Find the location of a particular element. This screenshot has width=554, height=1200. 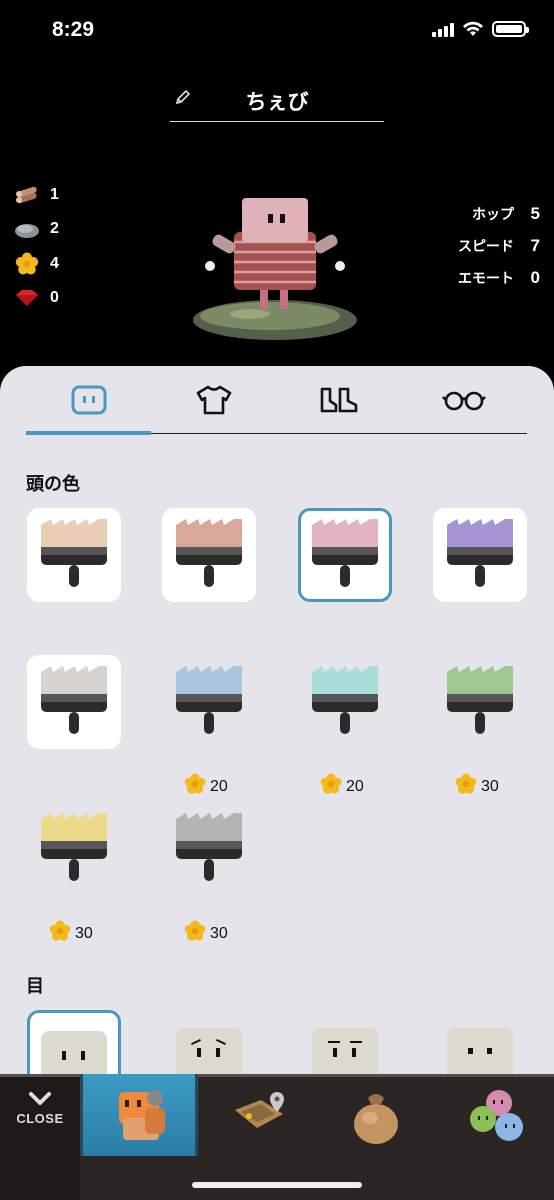

resource-wood: 1 is located at coordinates (36, 195).